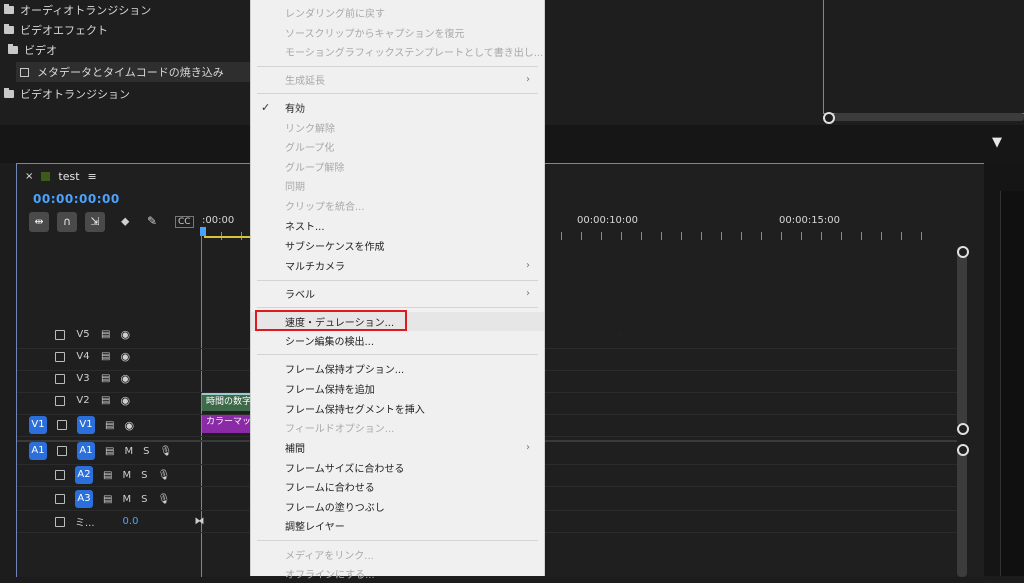 This screenshot has width=1024, height=583. Describe the element at coordinates (345, 469) in the screenshot. I see `menu-item-label: フレームサイズに合わせる` at that location.